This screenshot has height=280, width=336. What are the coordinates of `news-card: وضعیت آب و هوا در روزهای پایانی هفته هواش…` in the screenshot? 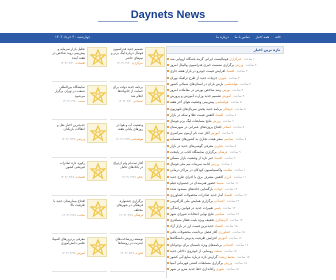 It's located at (137, 139).